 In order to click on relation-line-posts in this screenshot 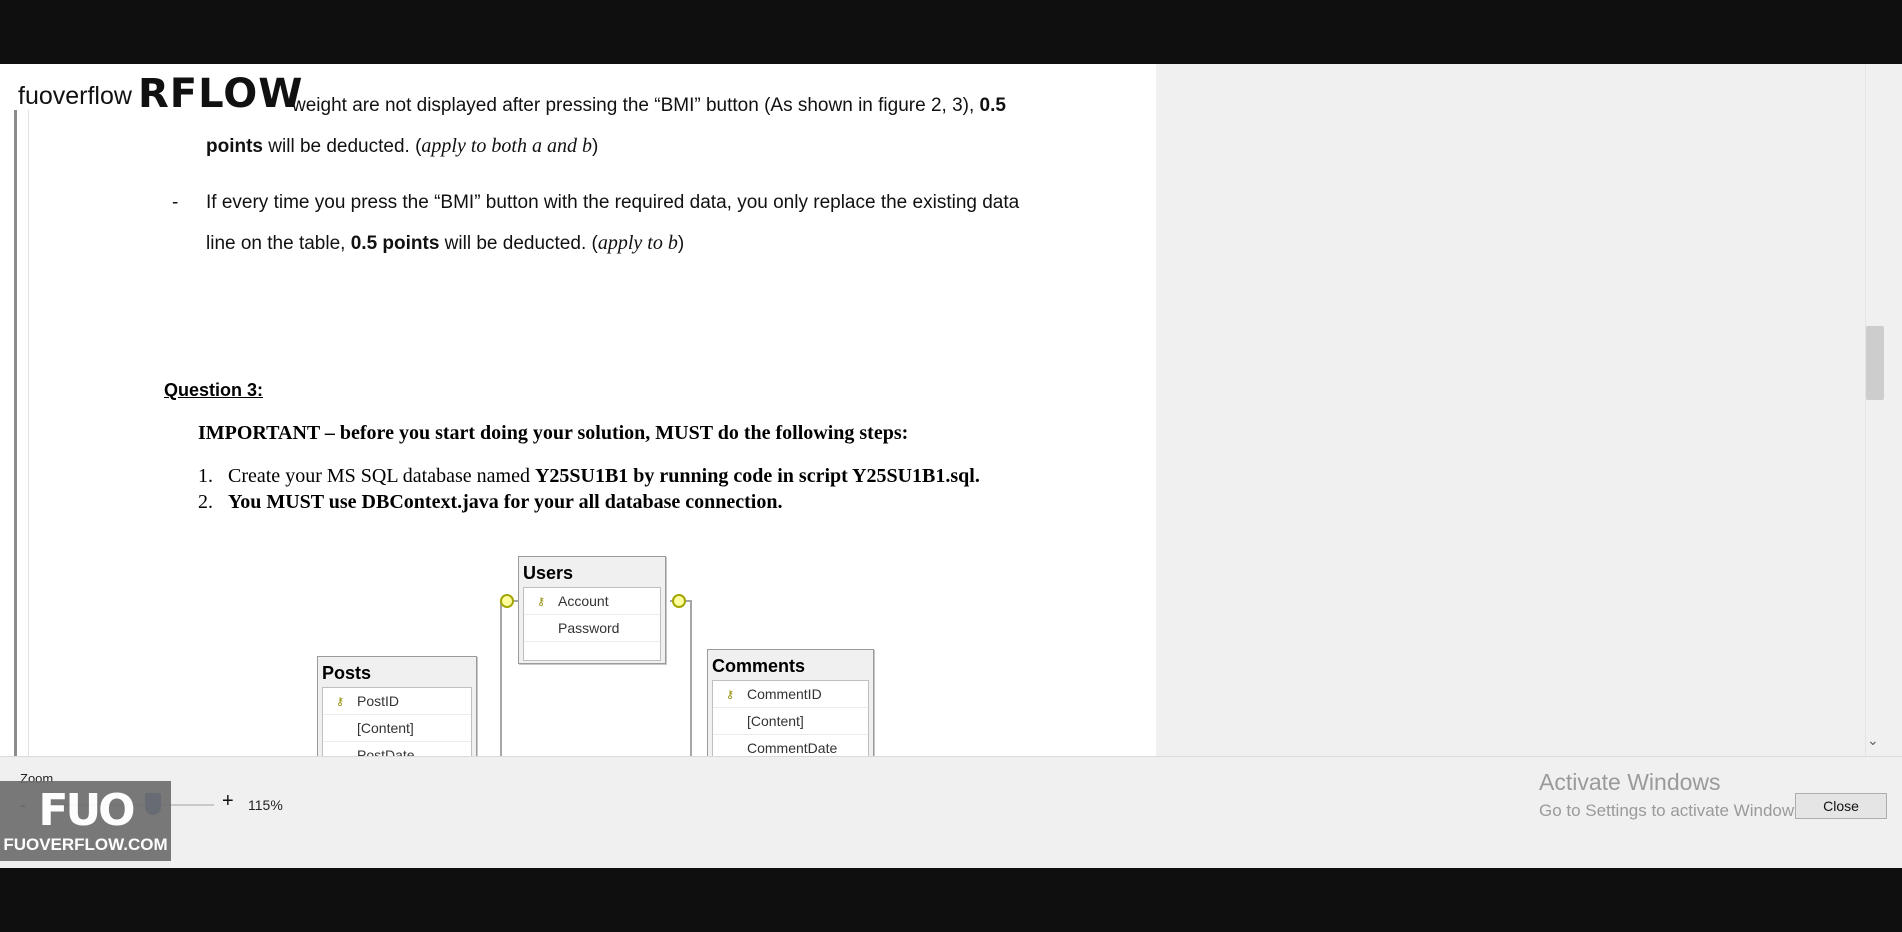, I will do `click(501, 678)`.